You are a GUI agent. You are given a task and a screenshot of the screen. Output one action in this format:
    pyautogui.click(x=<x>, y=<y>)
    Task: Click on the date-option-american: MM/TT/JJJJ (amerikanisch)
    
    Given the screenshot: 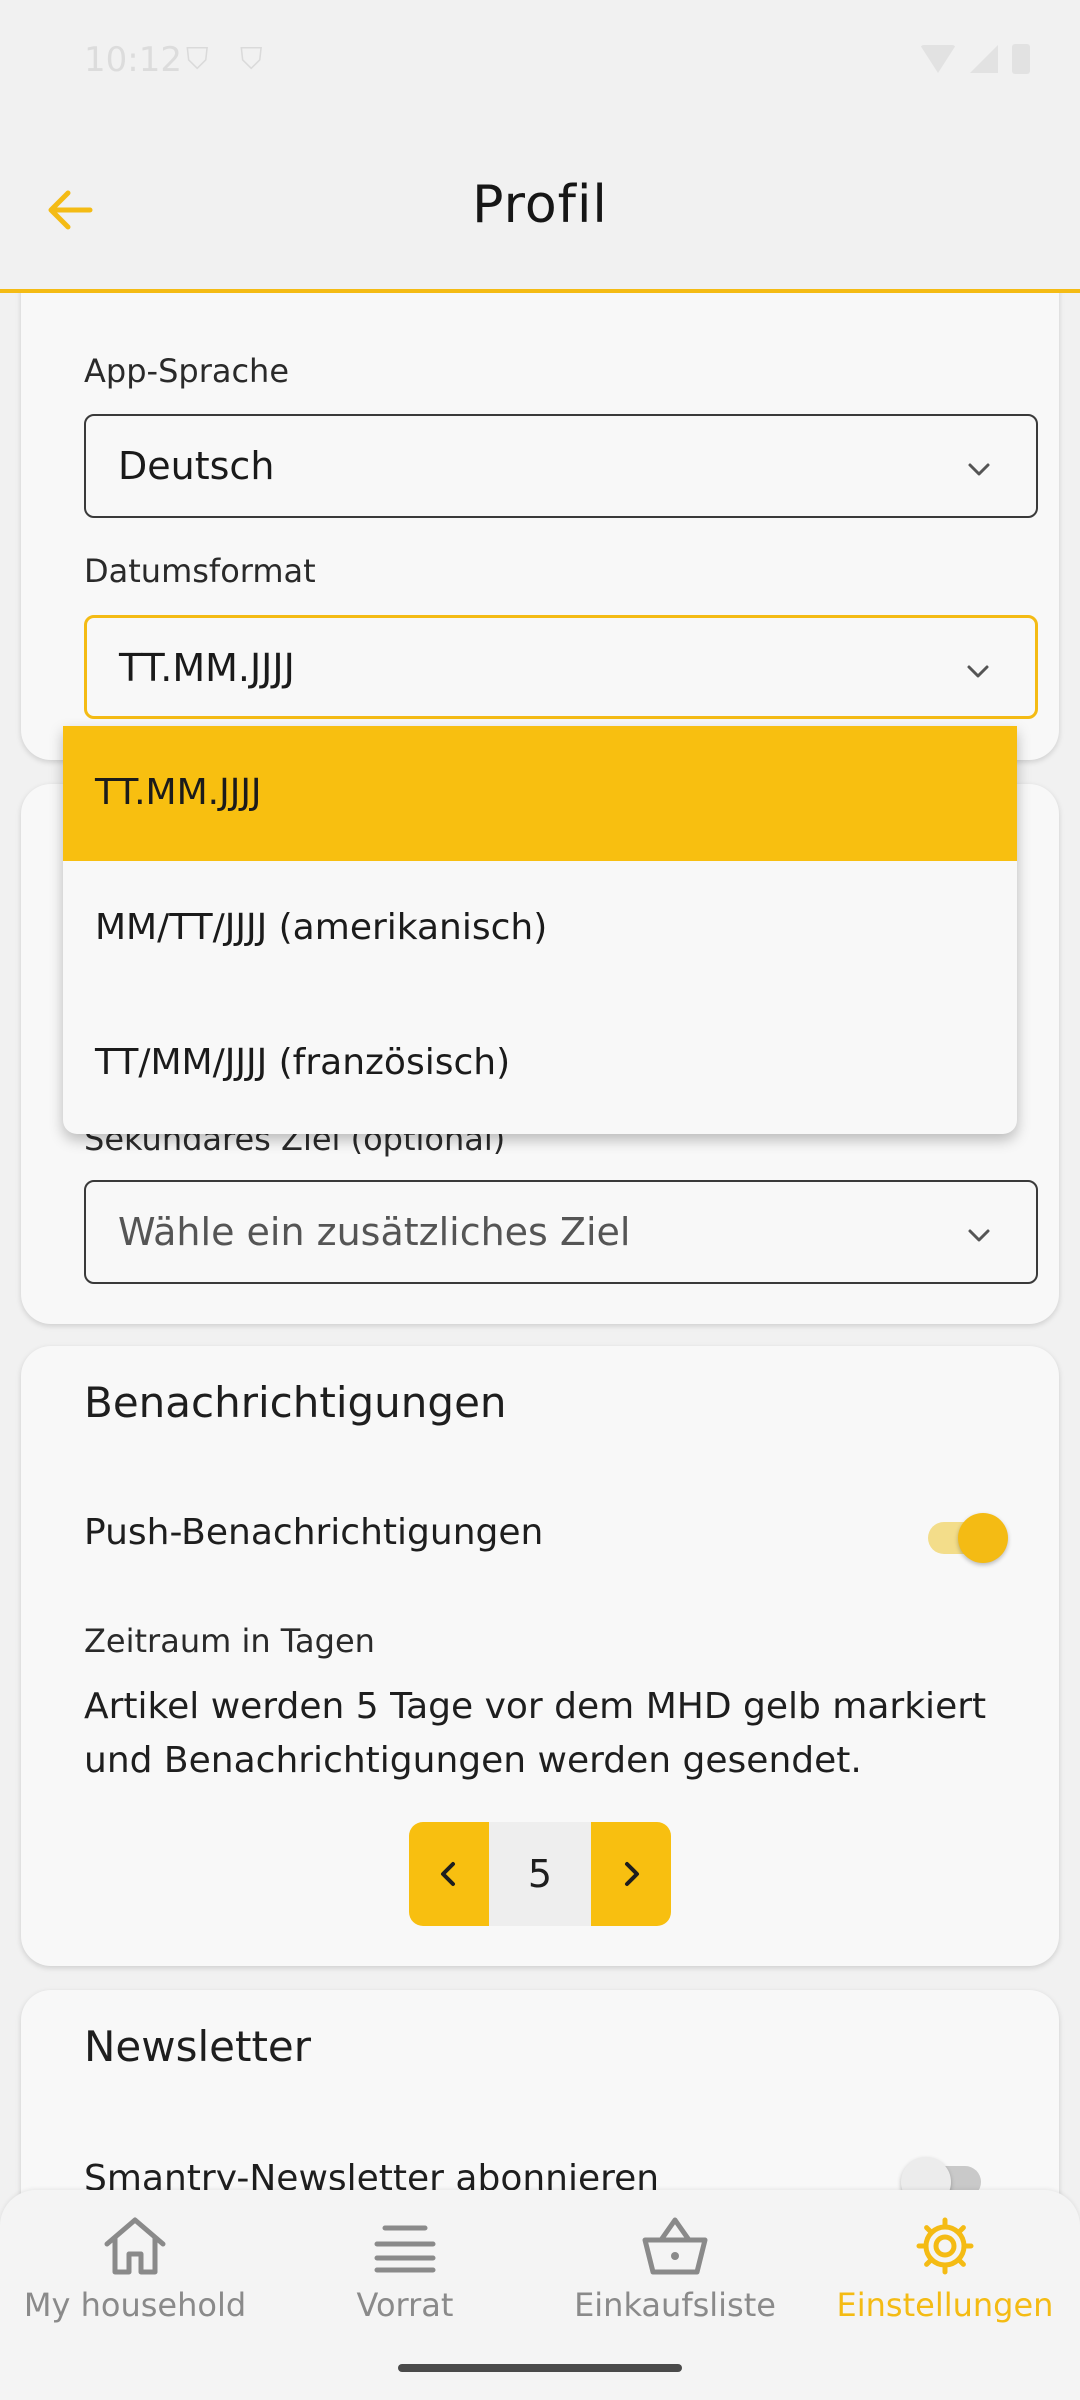 What is the action you would take?
    pyautogui.click(x=540, y=928)
    